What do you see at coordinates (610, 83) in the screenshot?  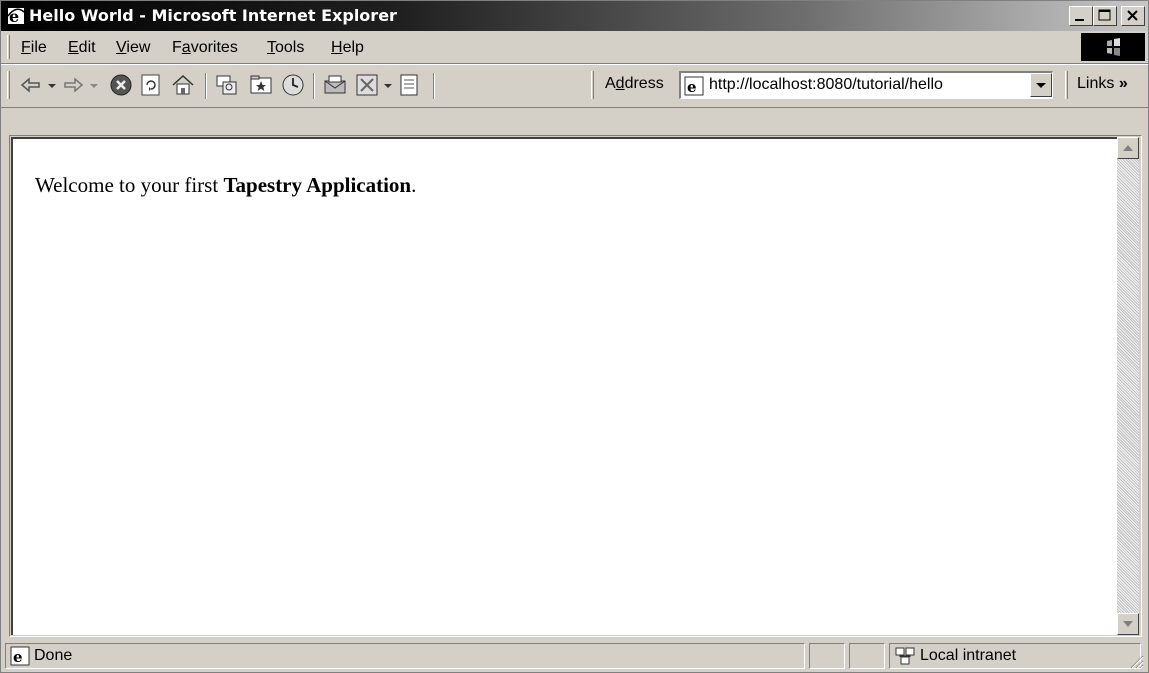 I see `address-label-pre: A` at bounding box center [610, 83].